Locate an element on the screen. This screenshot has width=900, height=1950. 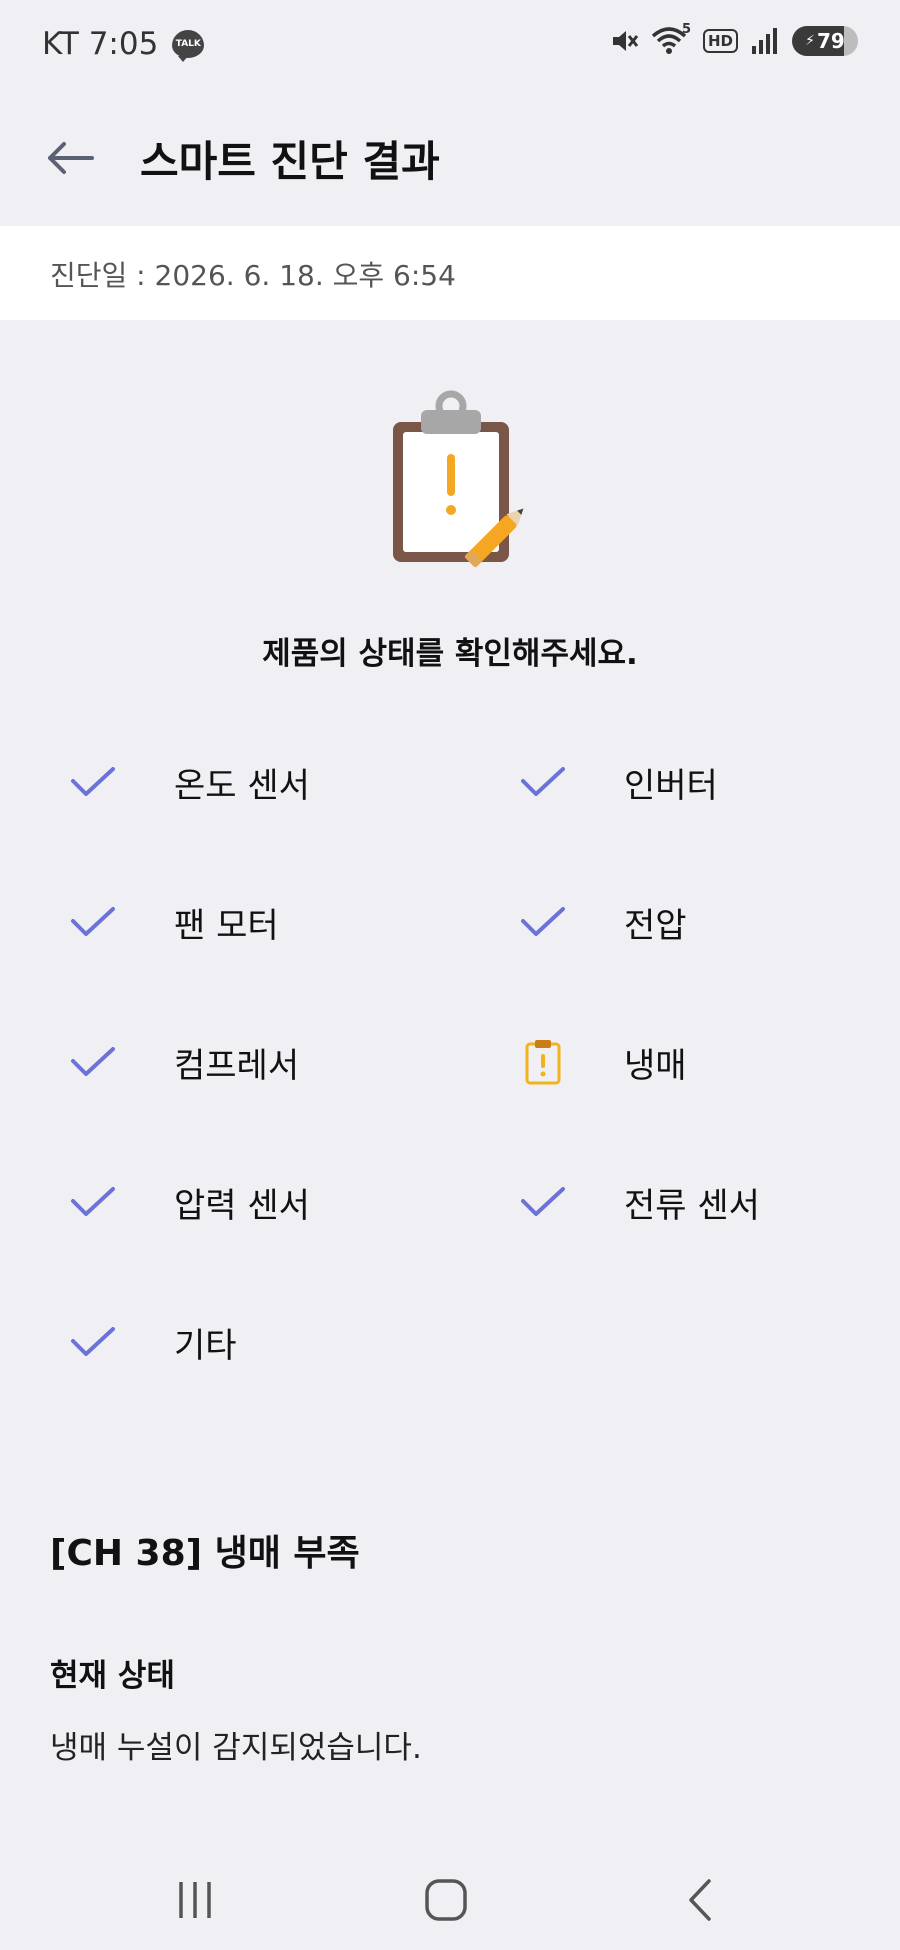
check-item: 팬 모터 is located at coordinates (172, 922).